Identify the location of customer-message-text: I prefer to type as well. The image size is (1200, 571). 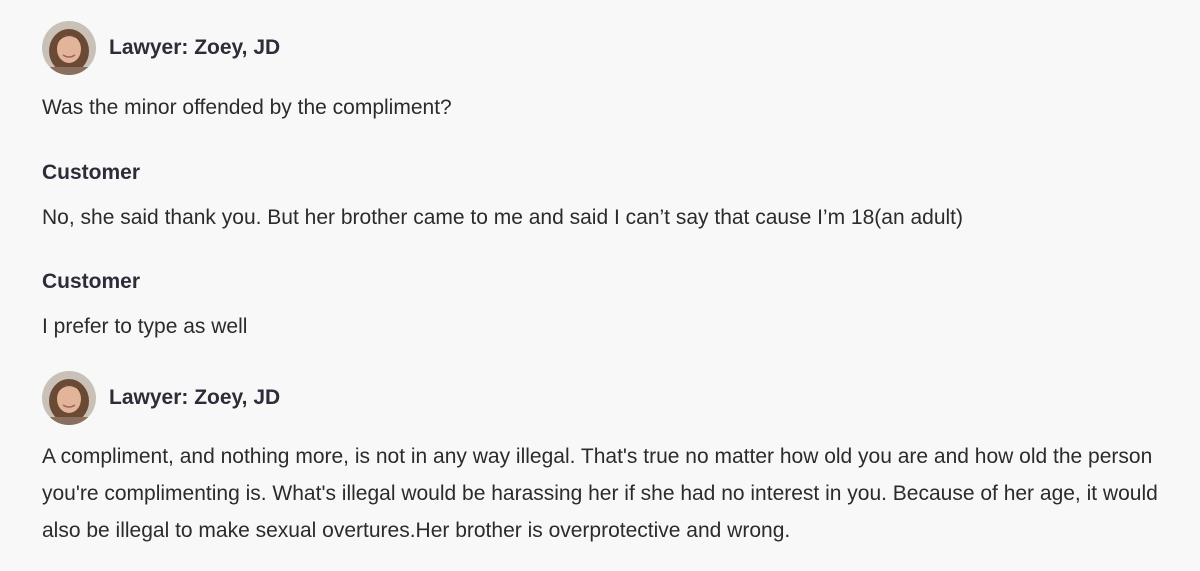
(145, 326).